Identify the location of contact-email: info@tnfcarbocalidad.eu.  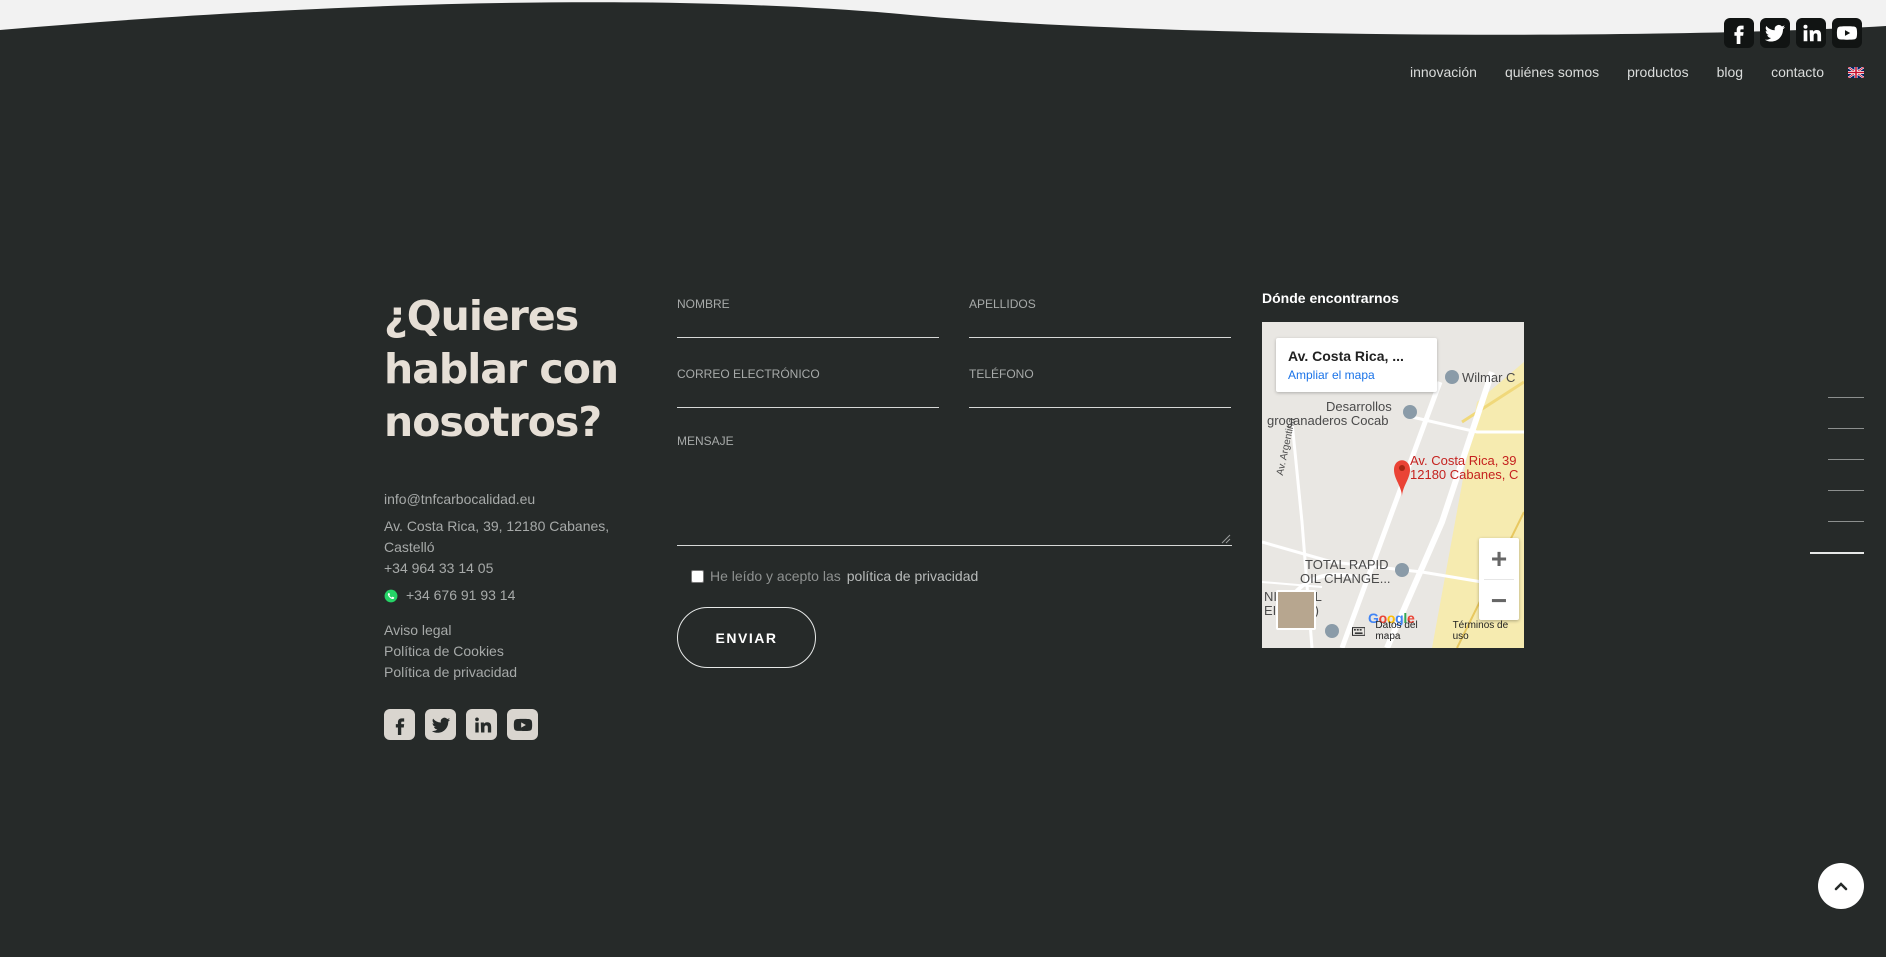
(509, 499).